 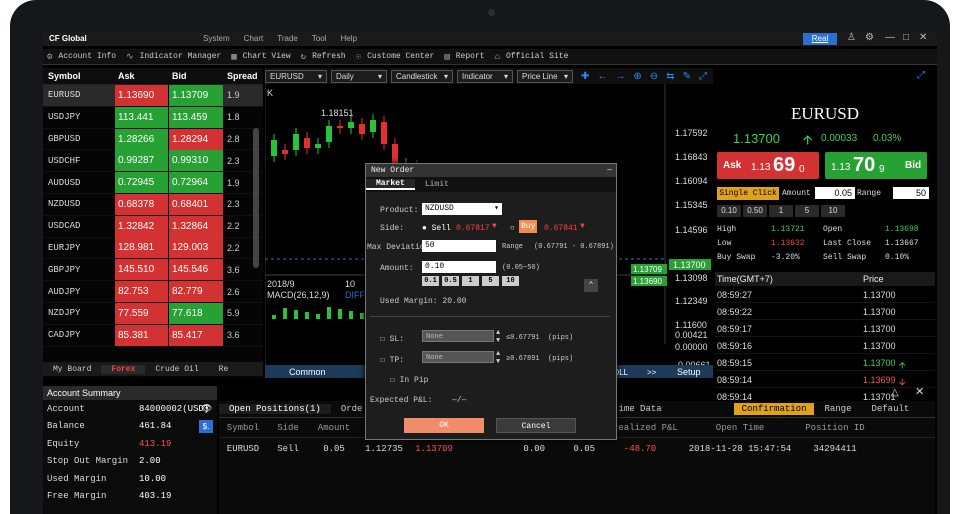 I want to click on quote-scrollbar, so click(x=256, y=198).